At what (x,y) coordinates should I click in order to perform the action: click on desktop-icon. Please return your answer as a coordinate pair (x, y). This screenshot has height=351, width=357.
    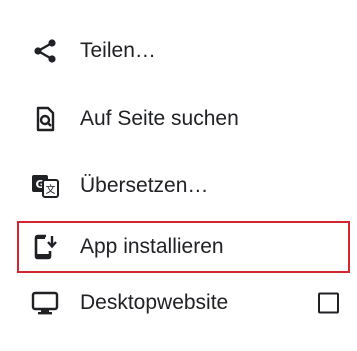
    Looking at the image, I should click on (45, 303).